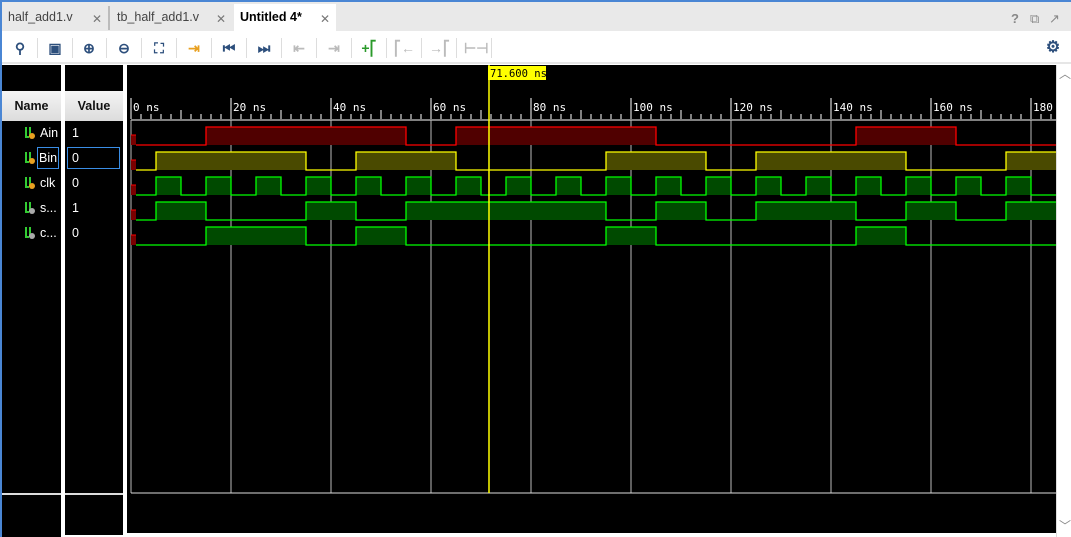  What do you see at coordinates (953, 107) in the screenshot?
I see `ruler-label: 160 ns` at bounding box center [953, 107].